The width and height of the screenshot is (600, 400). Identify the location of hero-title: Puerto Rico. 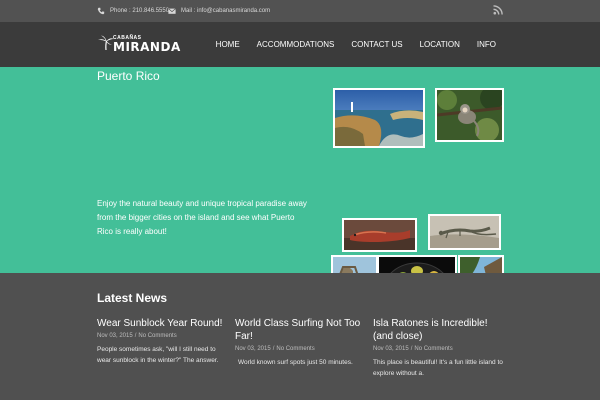
(128, 76).